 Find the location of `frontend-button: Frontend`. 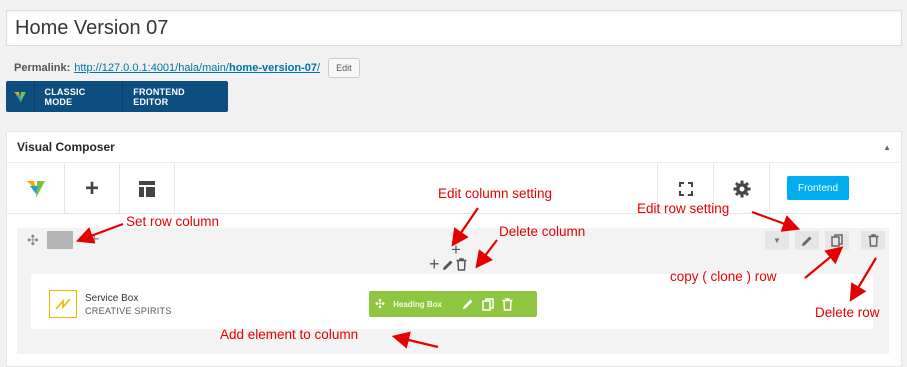

frontend-button: Frontend is located at coordinates (818, 188).